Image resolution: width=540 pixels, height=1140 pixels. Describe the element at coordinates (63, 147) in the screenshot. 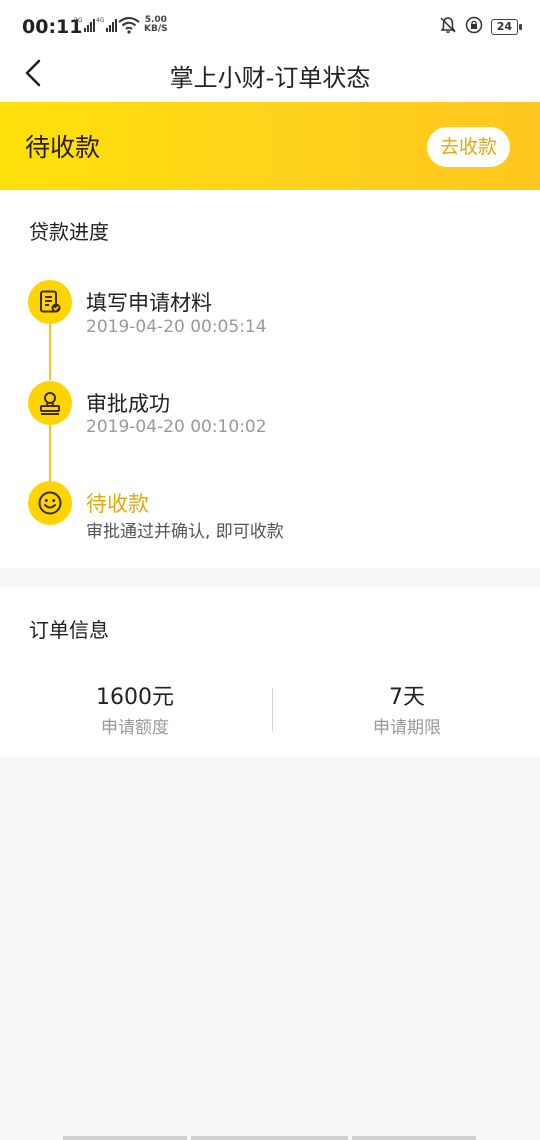

I see `banner-status: 待收款` at that location.